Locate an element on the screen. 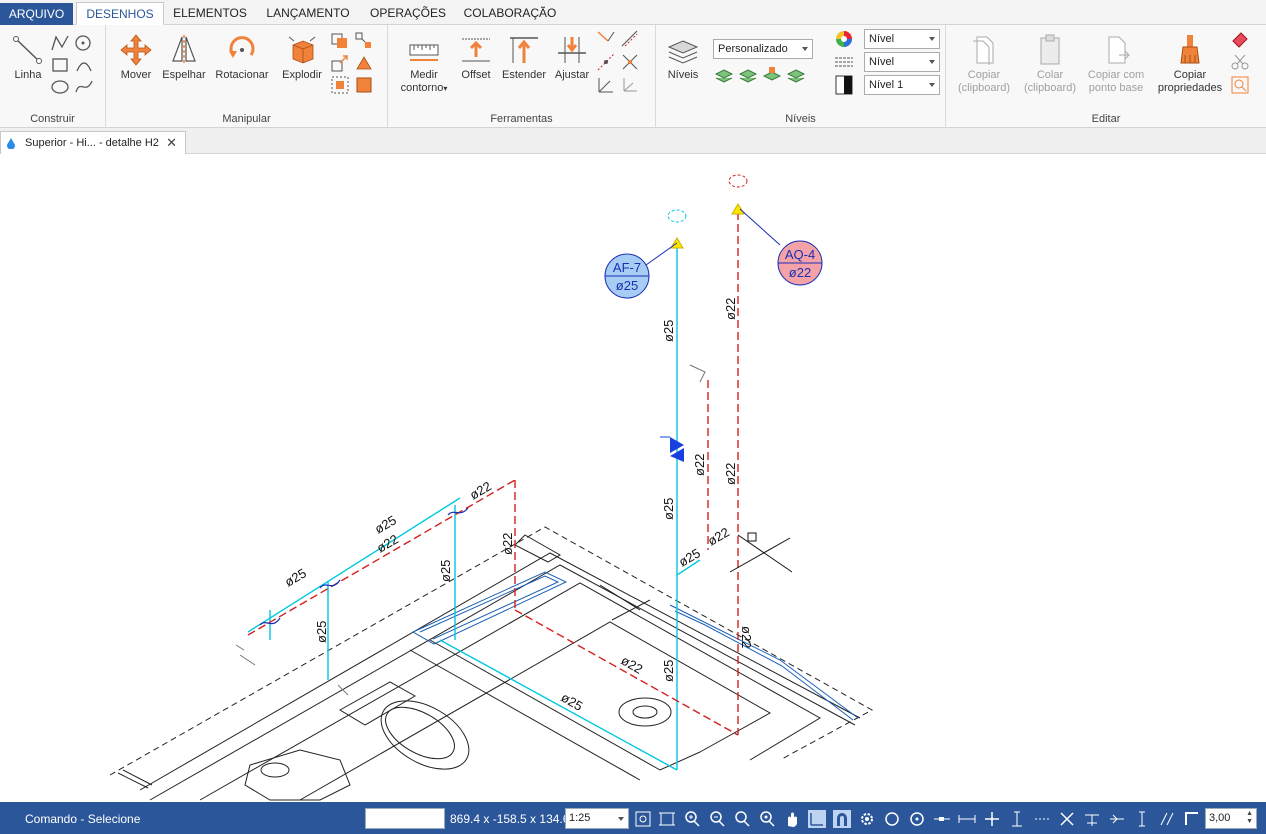 This screenshot has height=834, width=1266. polyline-icon is located at coordinates (60, 43).